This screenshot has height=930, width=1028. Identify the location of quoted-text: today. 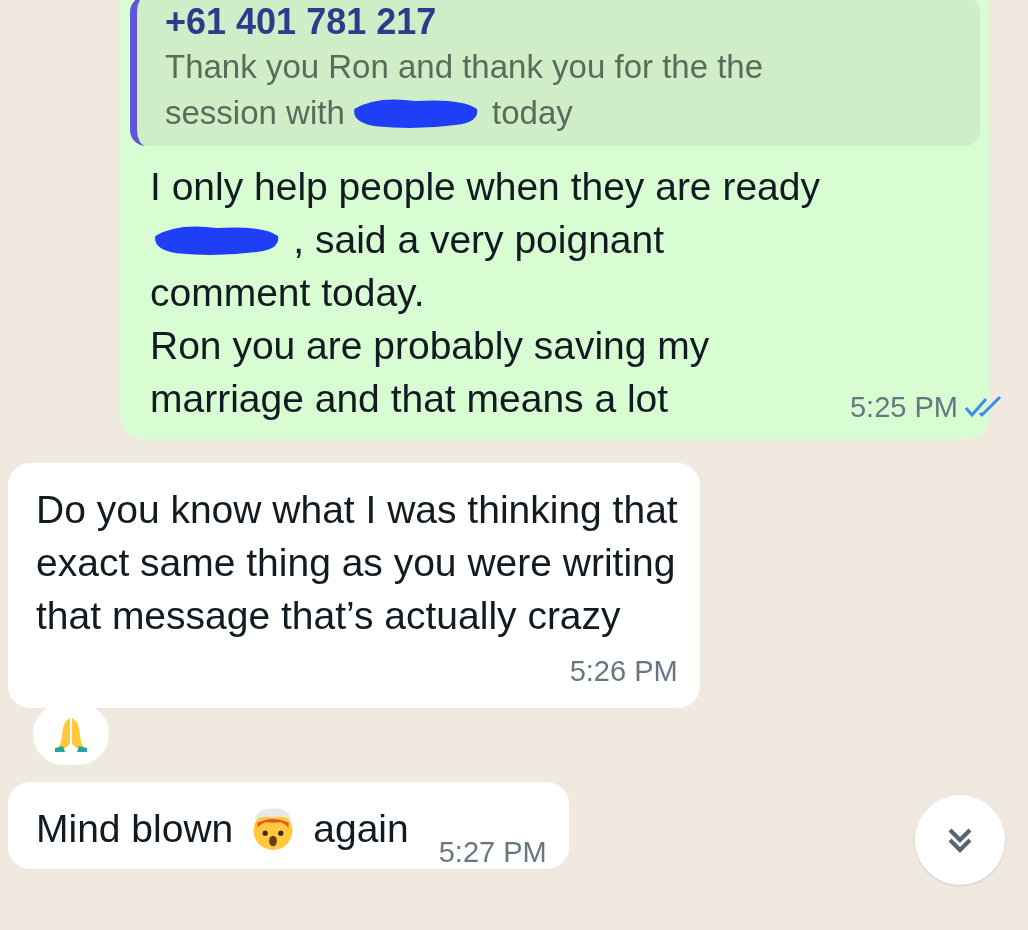
(532, 113).